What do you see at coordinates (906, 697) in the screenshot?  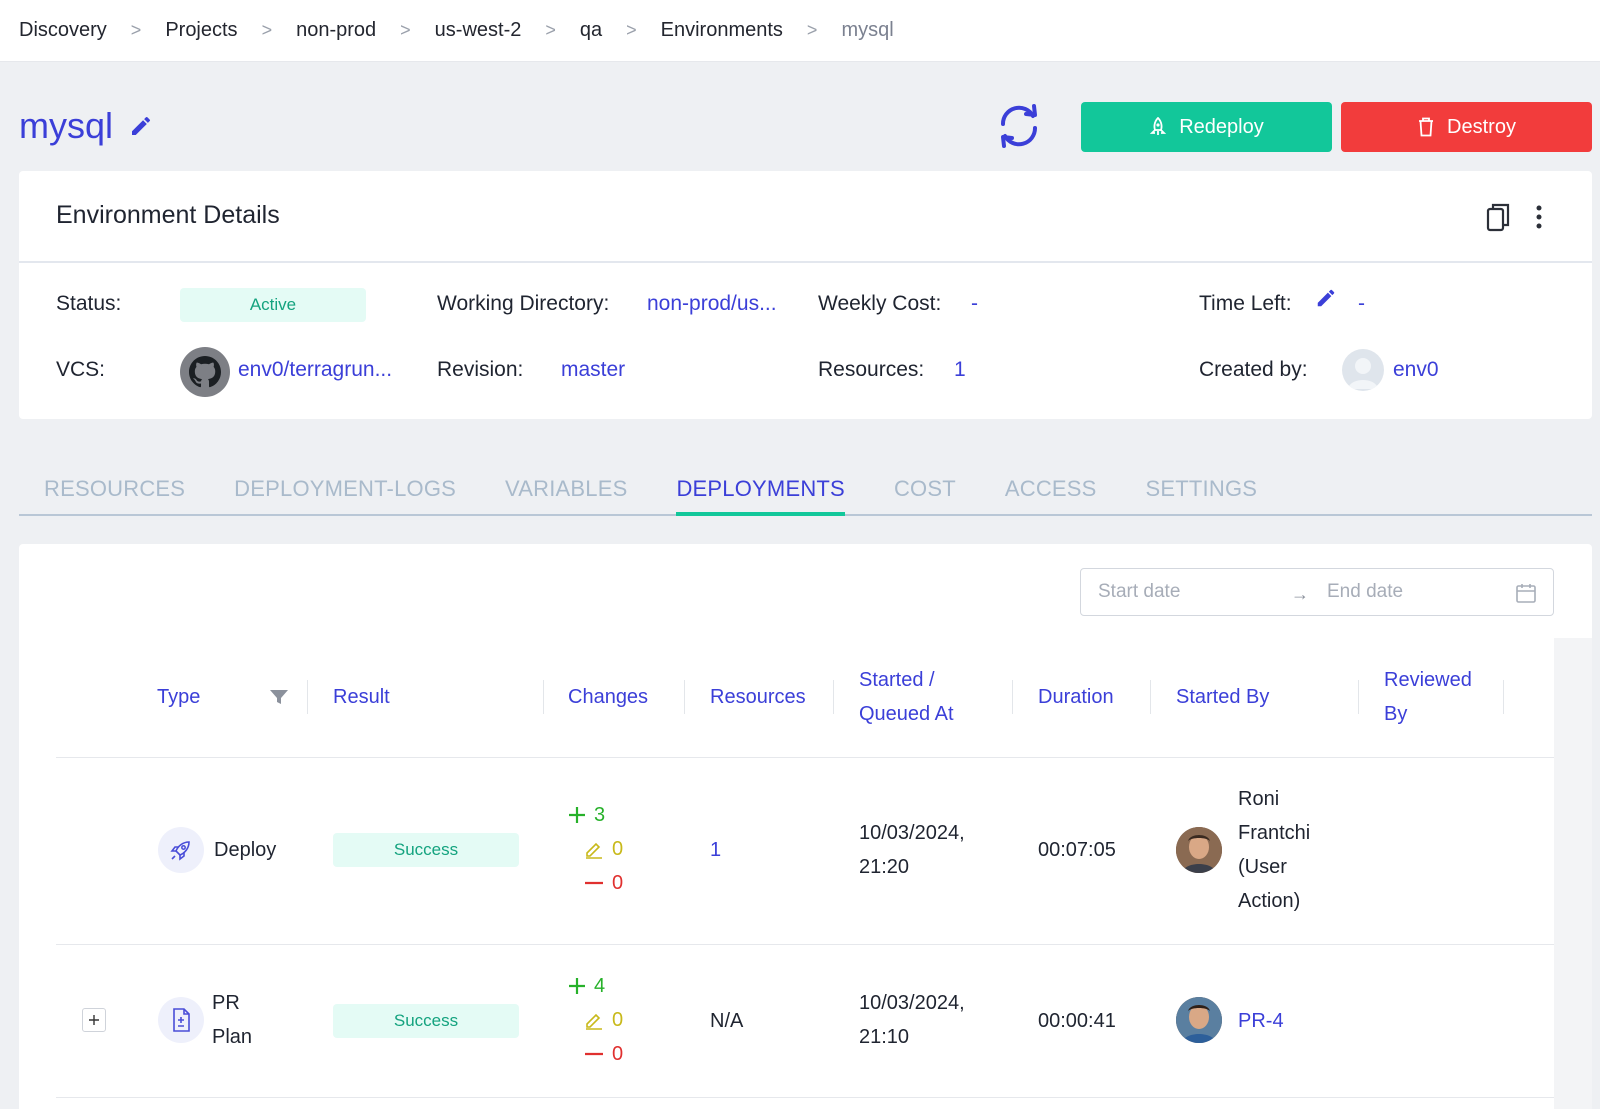 I see `column-header-started-queued: Started / Queued At` at bounding box center [906, 697].